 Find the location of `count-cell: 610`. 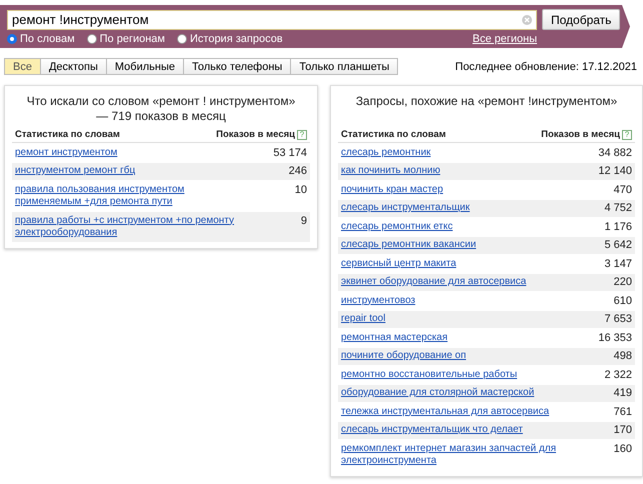

count-cell: 610 is located at coordinates (623, 300).